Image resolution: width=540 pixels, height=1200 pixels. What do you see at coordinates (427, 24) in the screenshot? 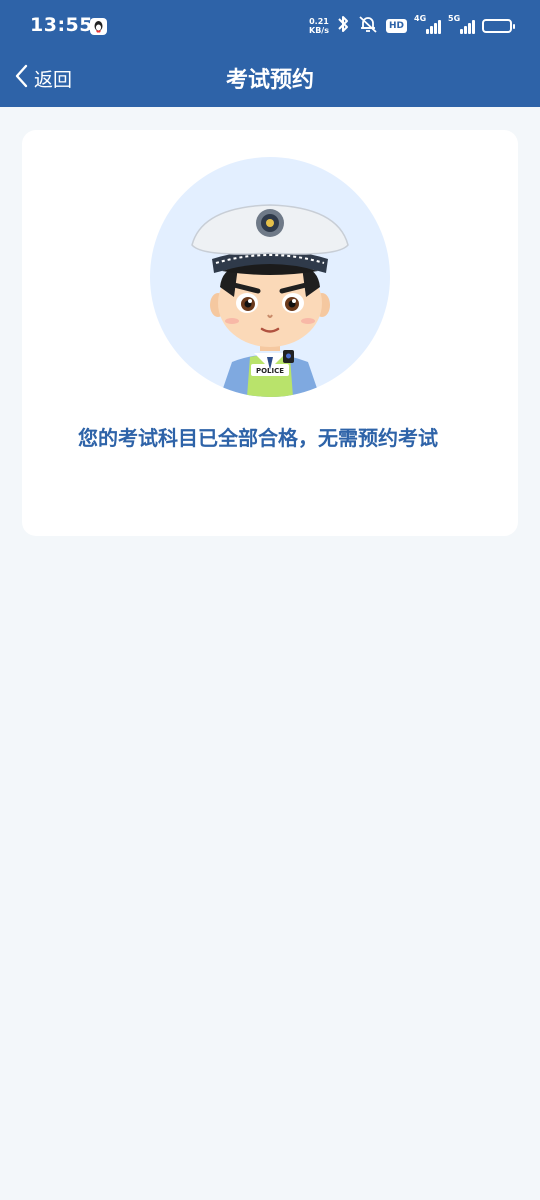
I see `signal-4g-icon: 4G` at bounding box center [427, 24].